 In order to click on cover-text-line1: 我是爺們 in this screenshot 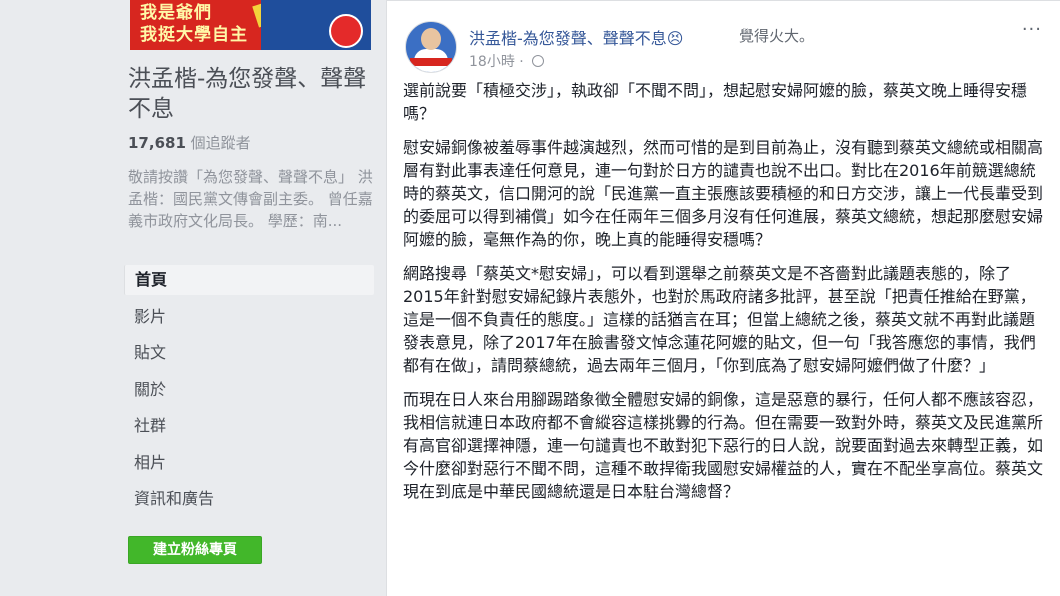, I will do `click(176, 13)`.